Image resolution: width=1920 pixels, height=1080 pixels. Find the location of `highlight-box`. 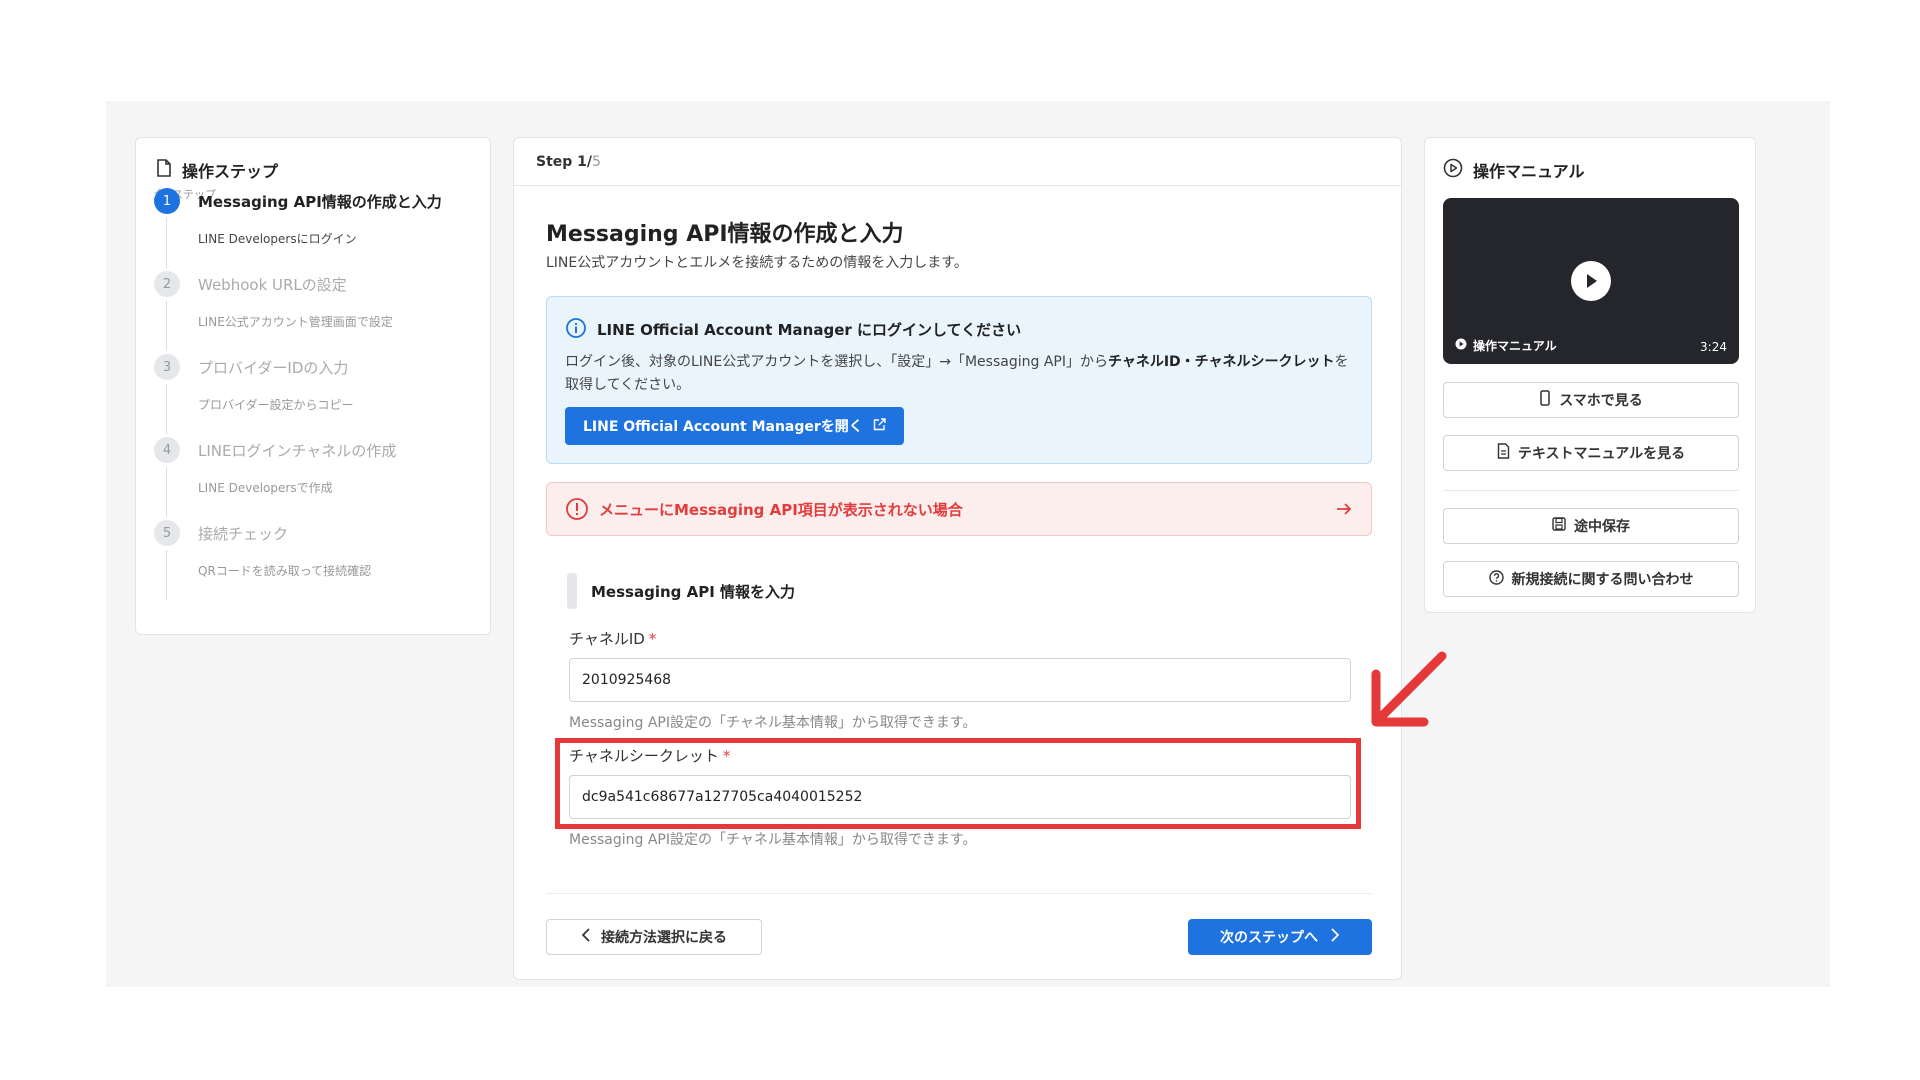

highlight-box is located at coordinates (958, 783).